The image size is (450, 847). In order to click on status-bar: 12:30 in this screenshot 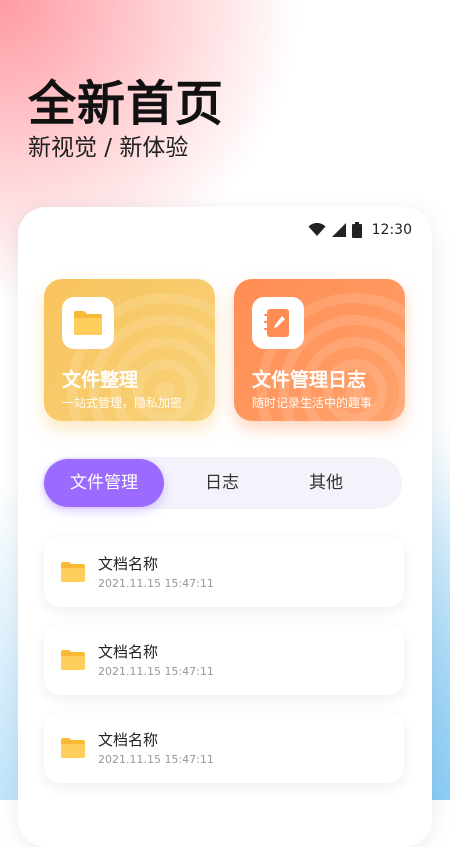, I will do `click(360, 230)`.